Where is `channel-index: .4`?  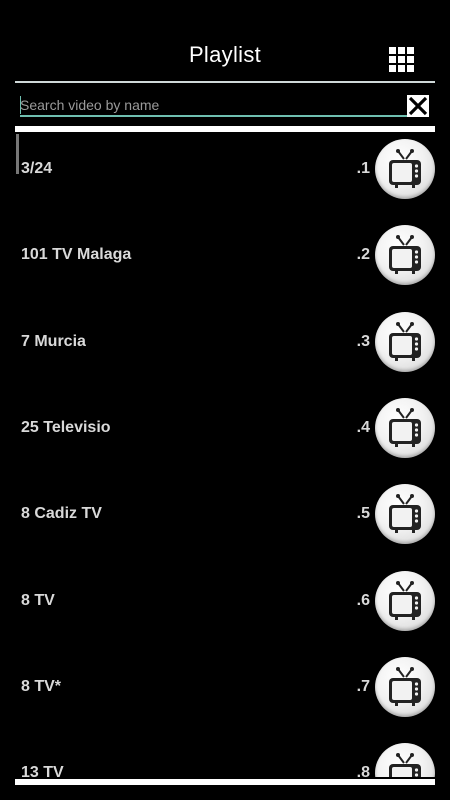 channel-index: .4 is located at coordinates (363, 427).